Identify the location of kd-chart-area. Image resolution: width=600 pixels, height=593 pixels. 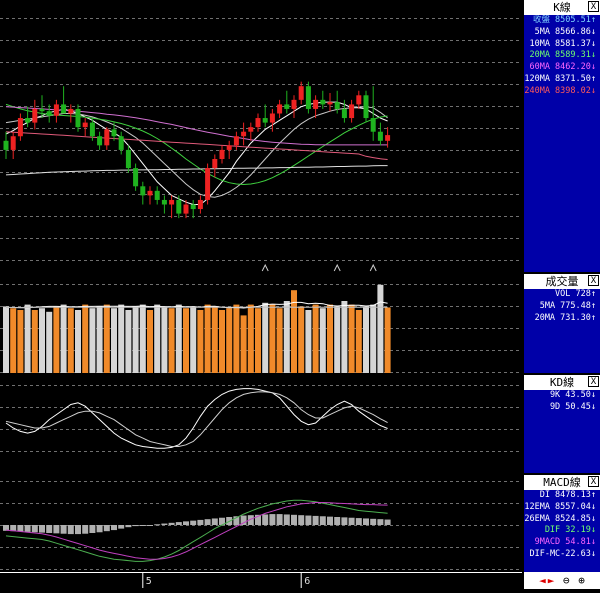
(261, 424).